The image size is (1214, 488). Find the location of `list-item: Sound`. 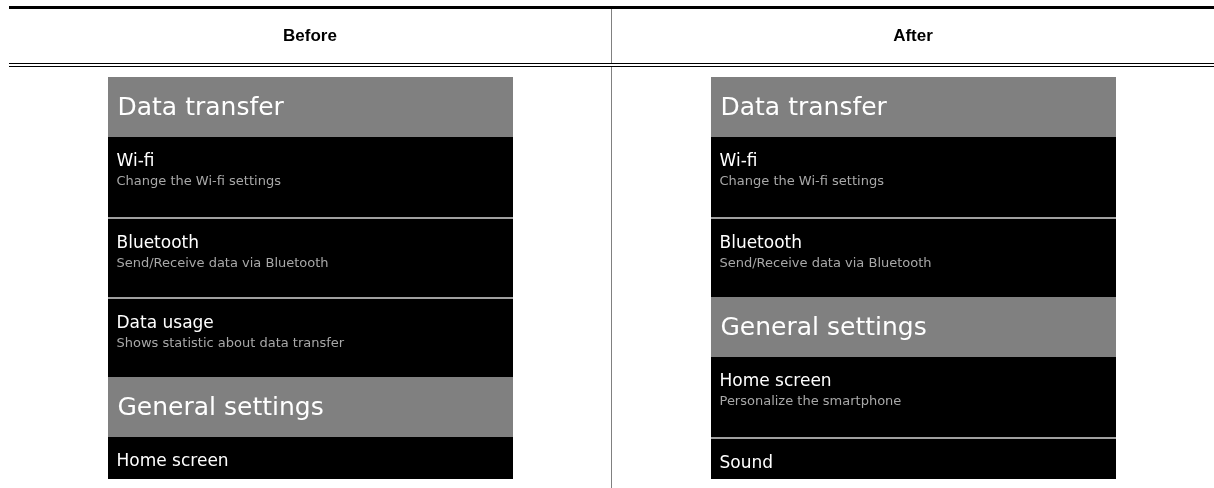

list-item: Sound is located at coordinates (913, 458).